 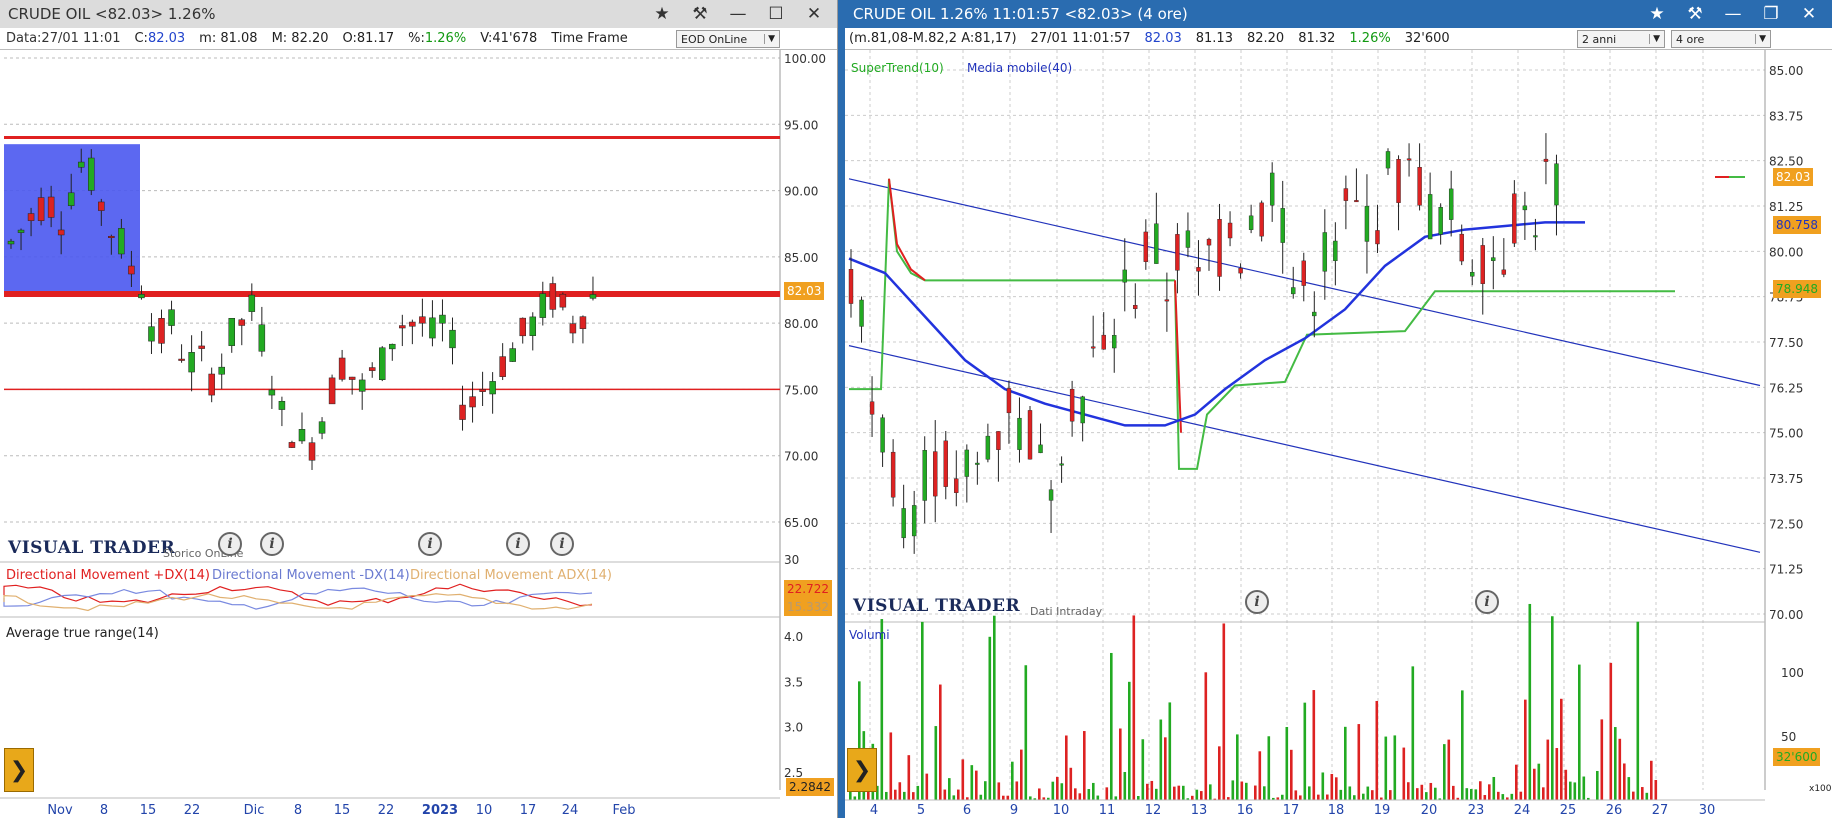 I want to click on restore-icon: ❐, so click(x=1771, y=14).